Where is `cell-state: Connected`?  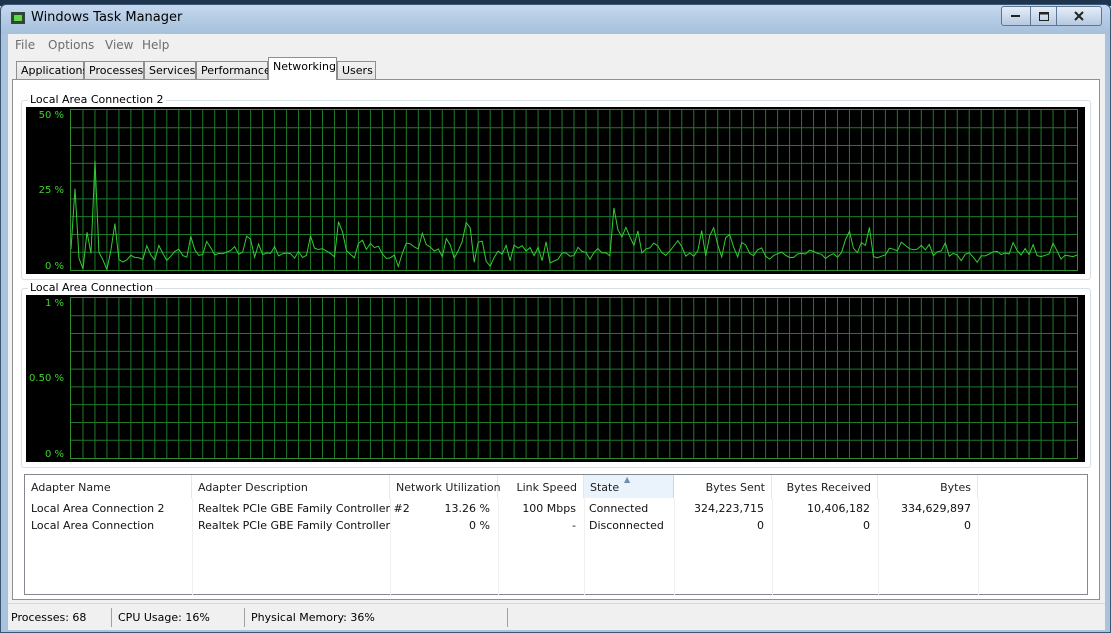 cell-state: Connected is located at coordinates (619, 508).